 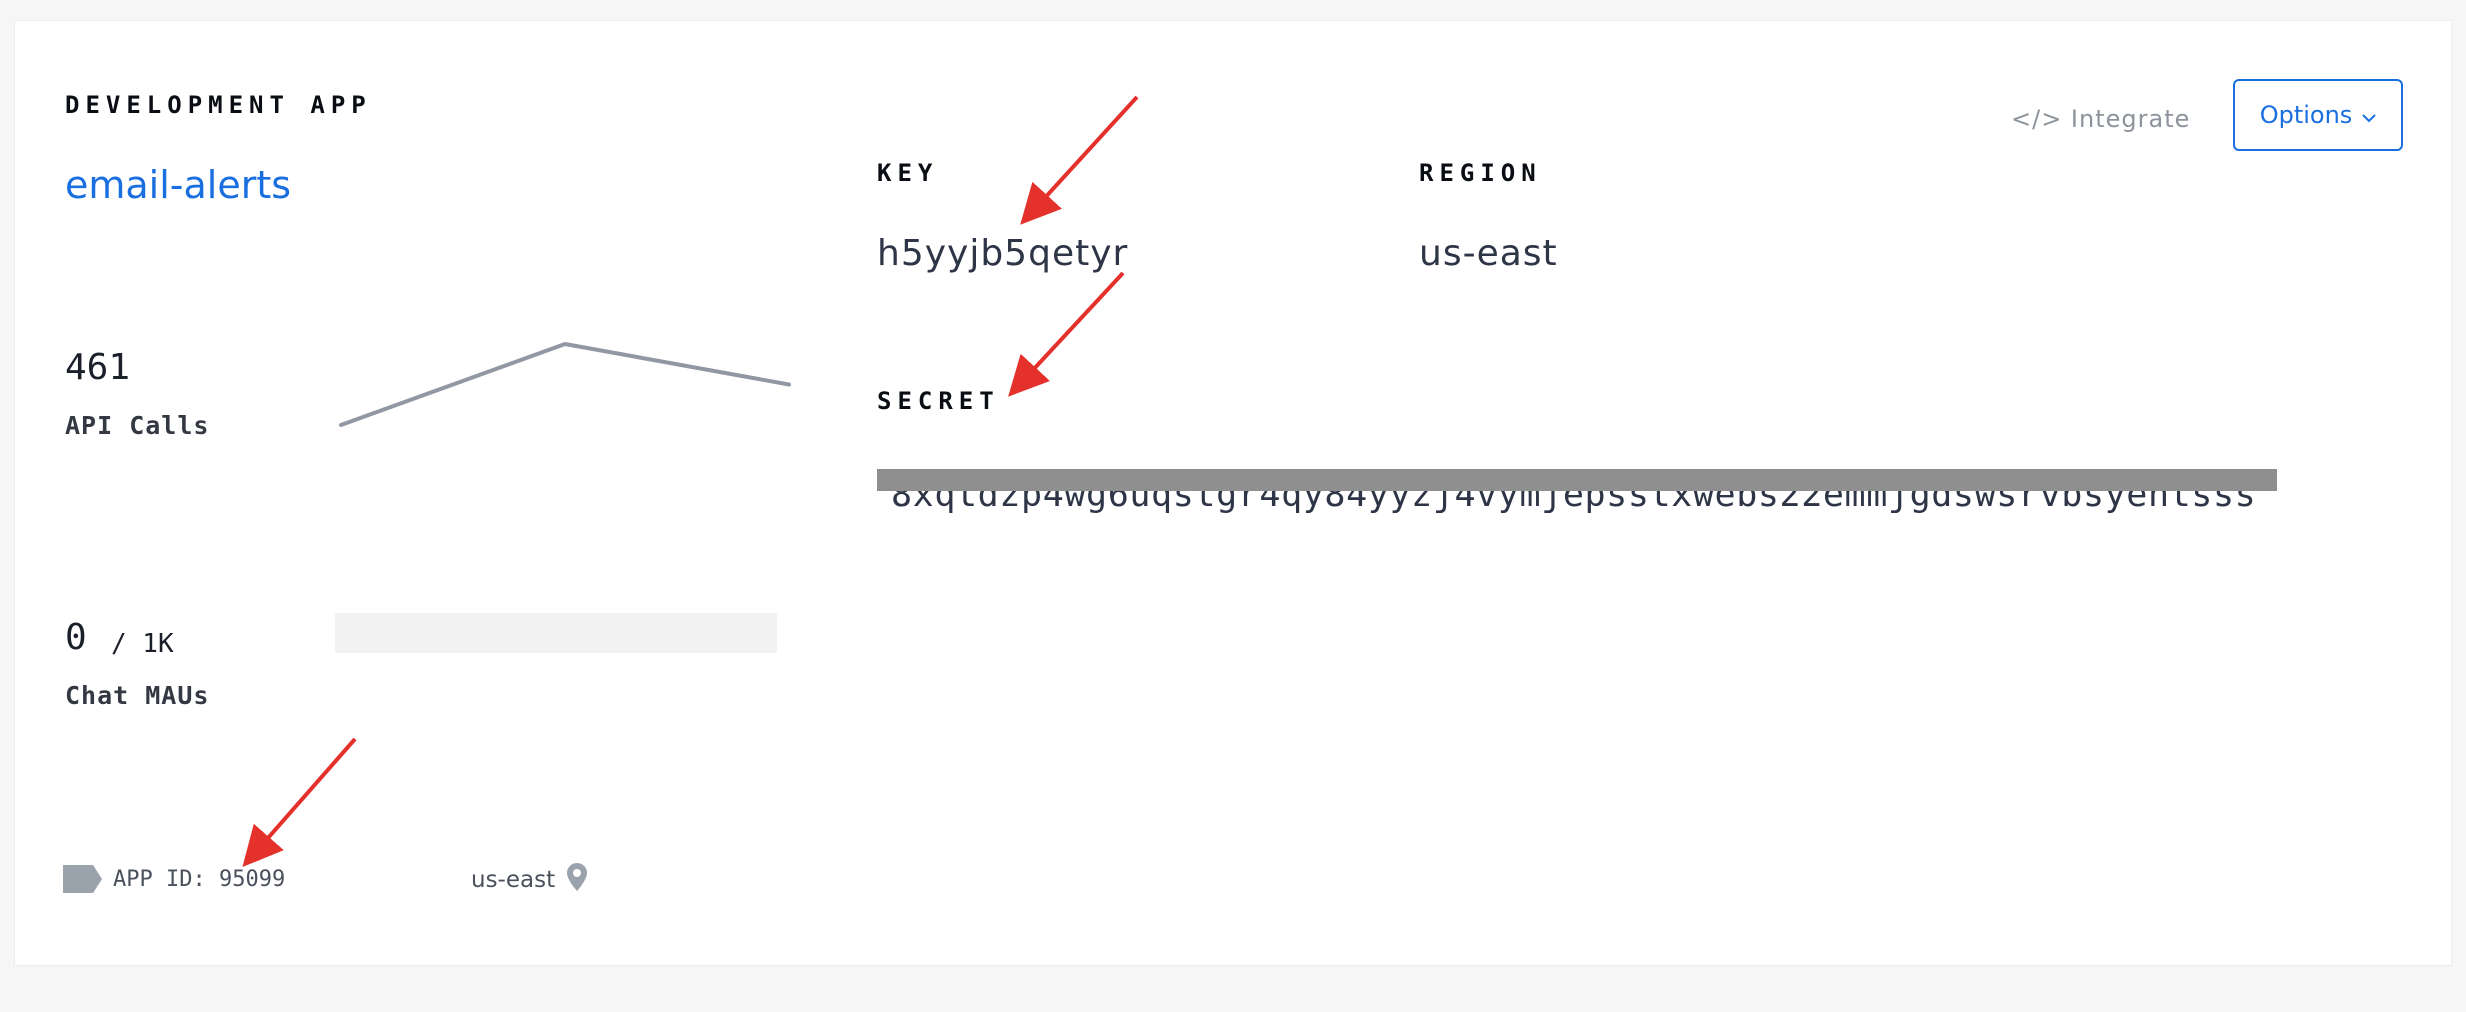 I want to click on api-calls-sparkline, so click(x=565, y=384).